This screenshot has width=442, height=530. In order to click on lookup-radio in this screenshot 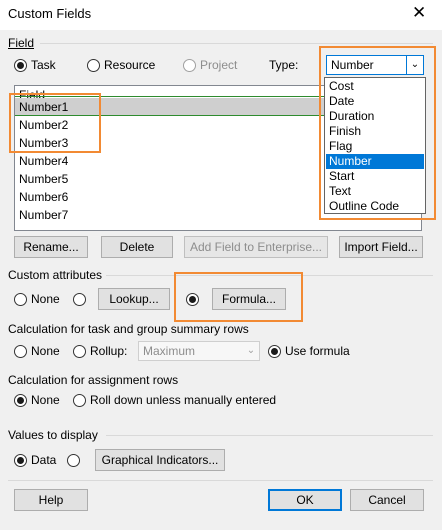, I will do `click(79, 299)`.